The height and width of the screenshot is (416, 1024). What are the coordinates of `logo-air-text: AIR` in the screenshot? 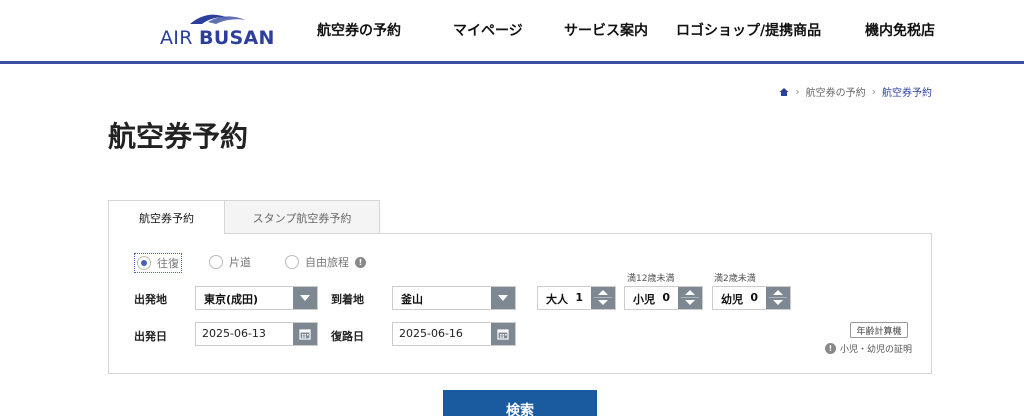 It's located at (176, 38).